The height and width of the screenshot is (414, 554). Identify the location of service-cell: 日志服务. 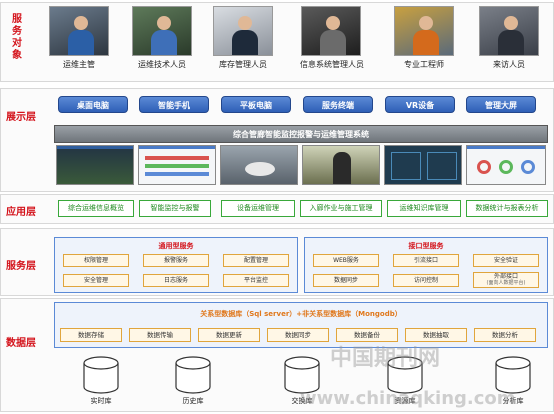
(176, 280).